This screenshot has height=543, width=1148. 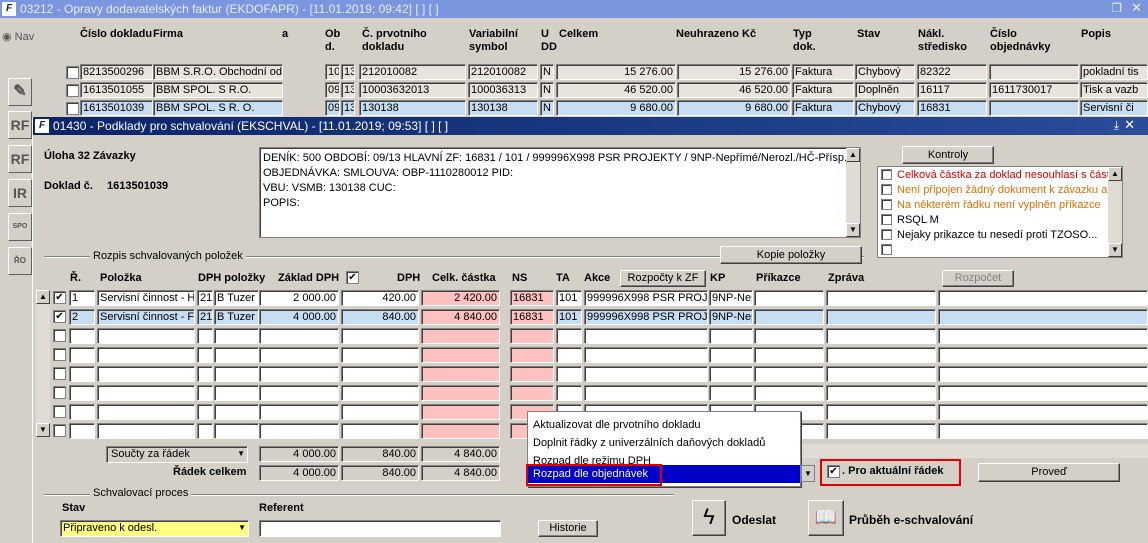 What do you see at coordinates (82, 317) in the screenshot?
I see `grid-cell-r: 2` at bounding box center [82, 317].